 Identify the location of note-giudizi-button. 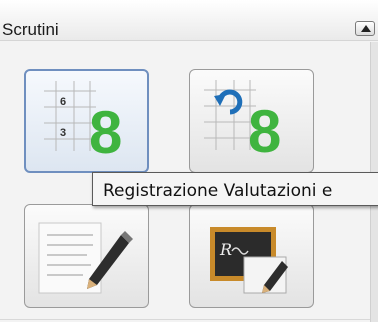
(86, 256).